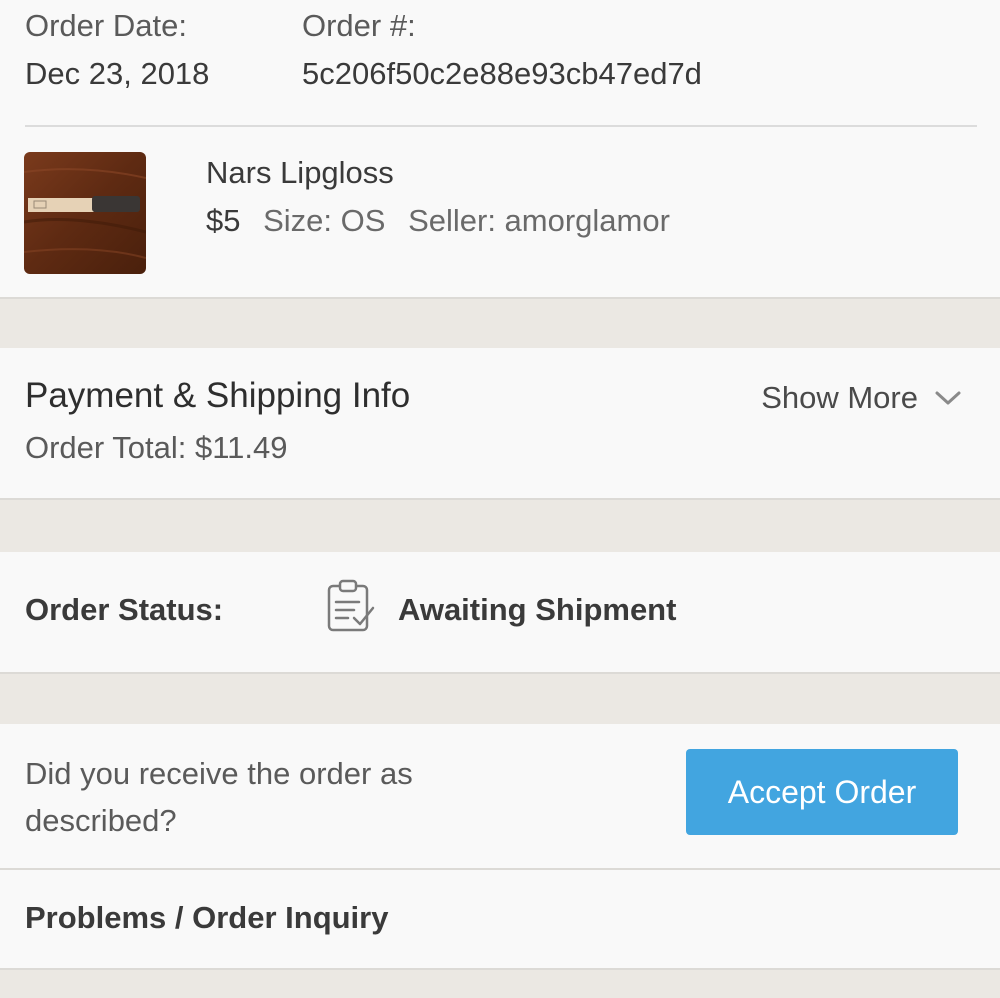  I want to click on divider, so click(501, 126).